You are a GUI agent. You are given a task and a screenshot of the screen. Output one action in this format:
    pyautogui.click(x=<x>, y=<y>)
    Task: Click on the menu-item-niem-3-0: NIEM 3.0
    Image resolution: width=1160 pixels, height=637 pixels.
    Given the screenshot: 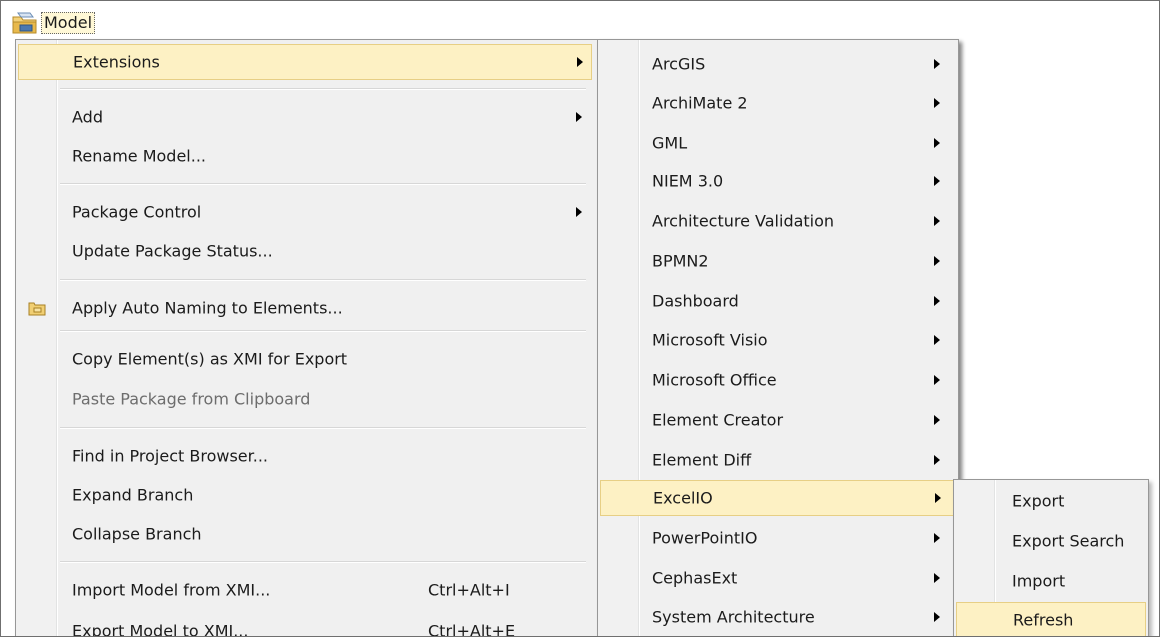 What is the action you would take?
    pyautogui.click(x=778, y=181)
    